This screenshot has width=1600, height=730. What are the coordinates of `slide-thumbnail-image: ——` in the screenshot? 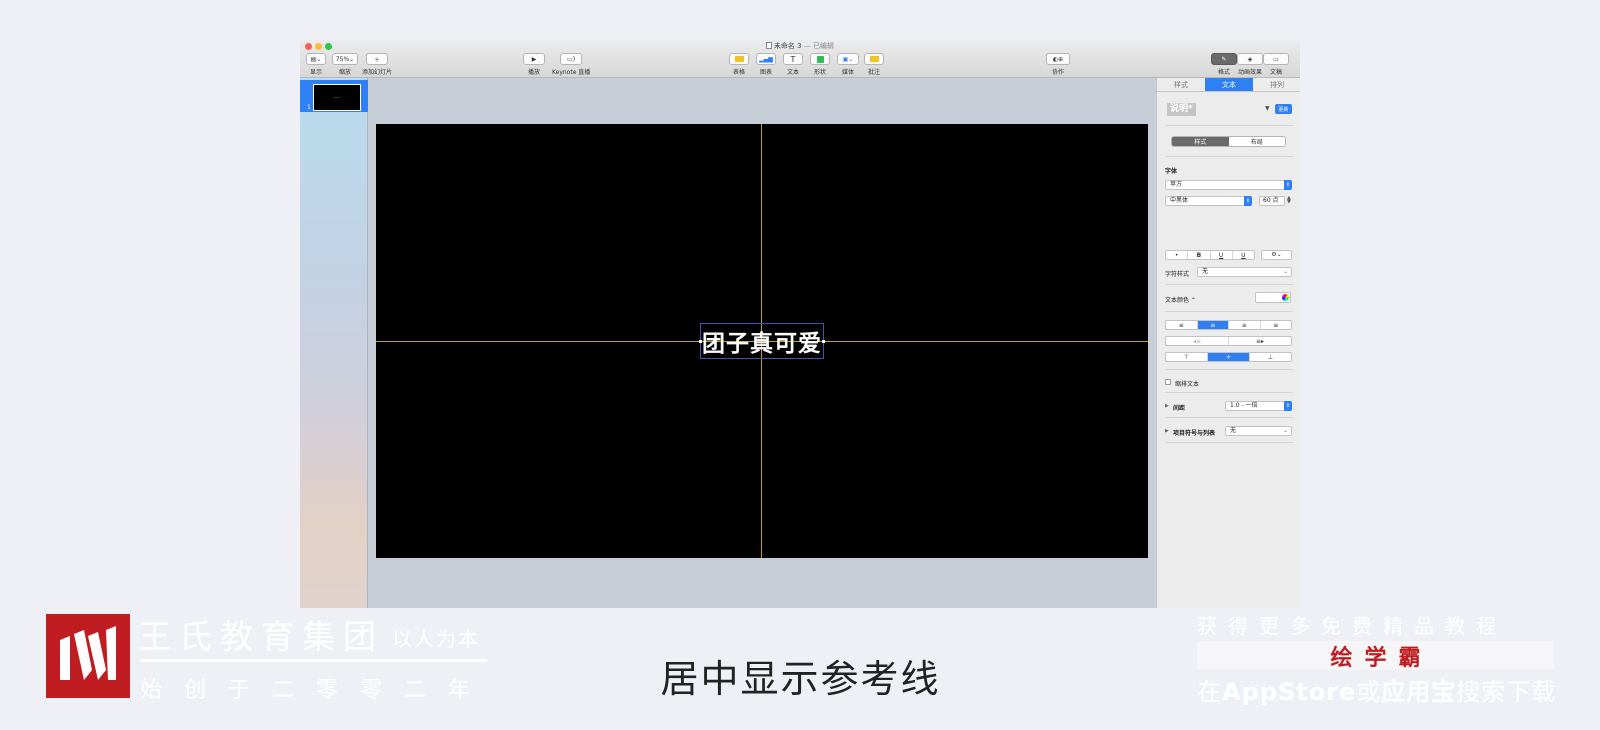 It's located at (337, 97).